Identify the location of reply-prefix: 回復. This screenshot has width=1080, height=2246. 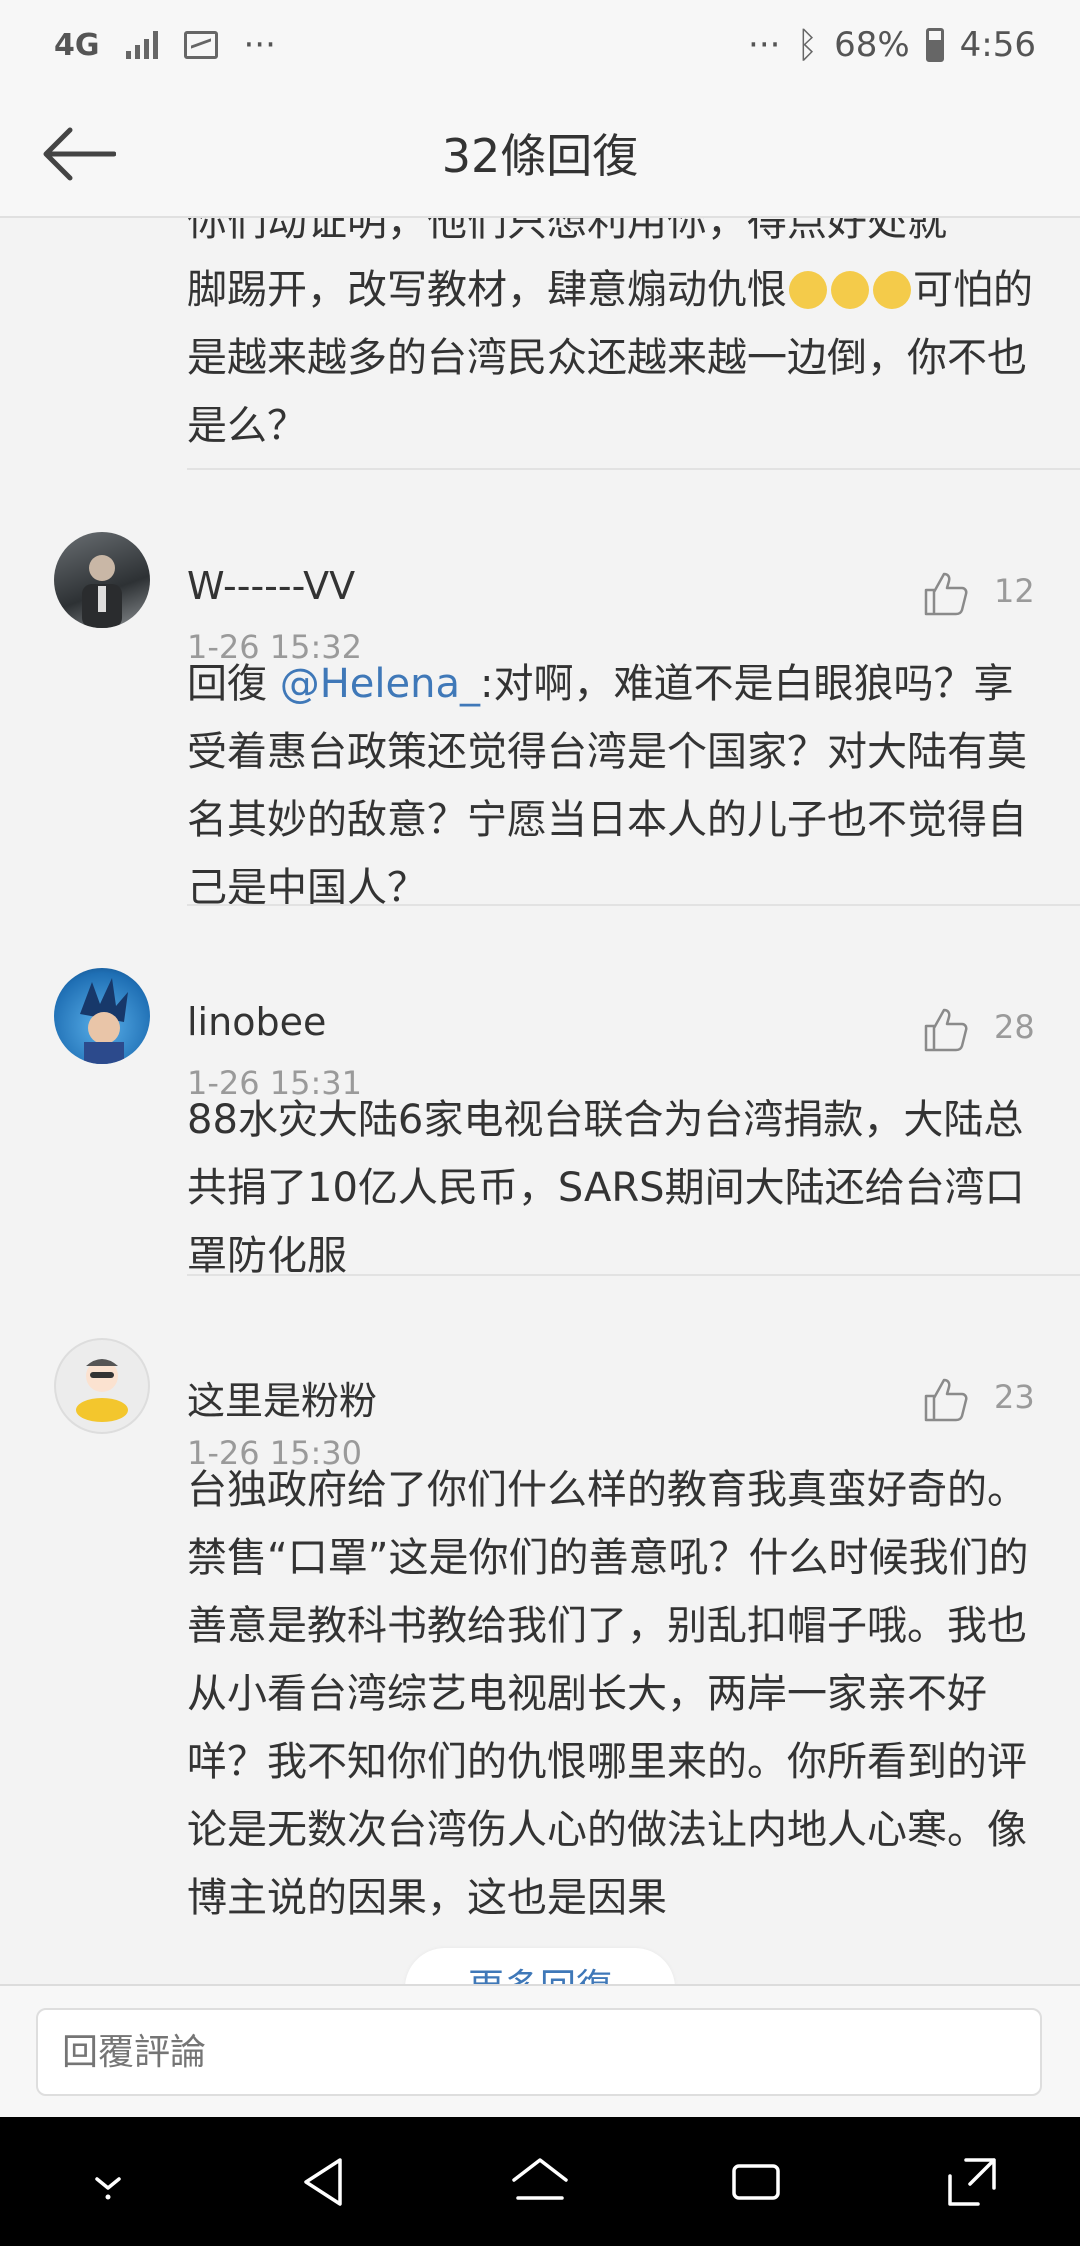
(233, 684).